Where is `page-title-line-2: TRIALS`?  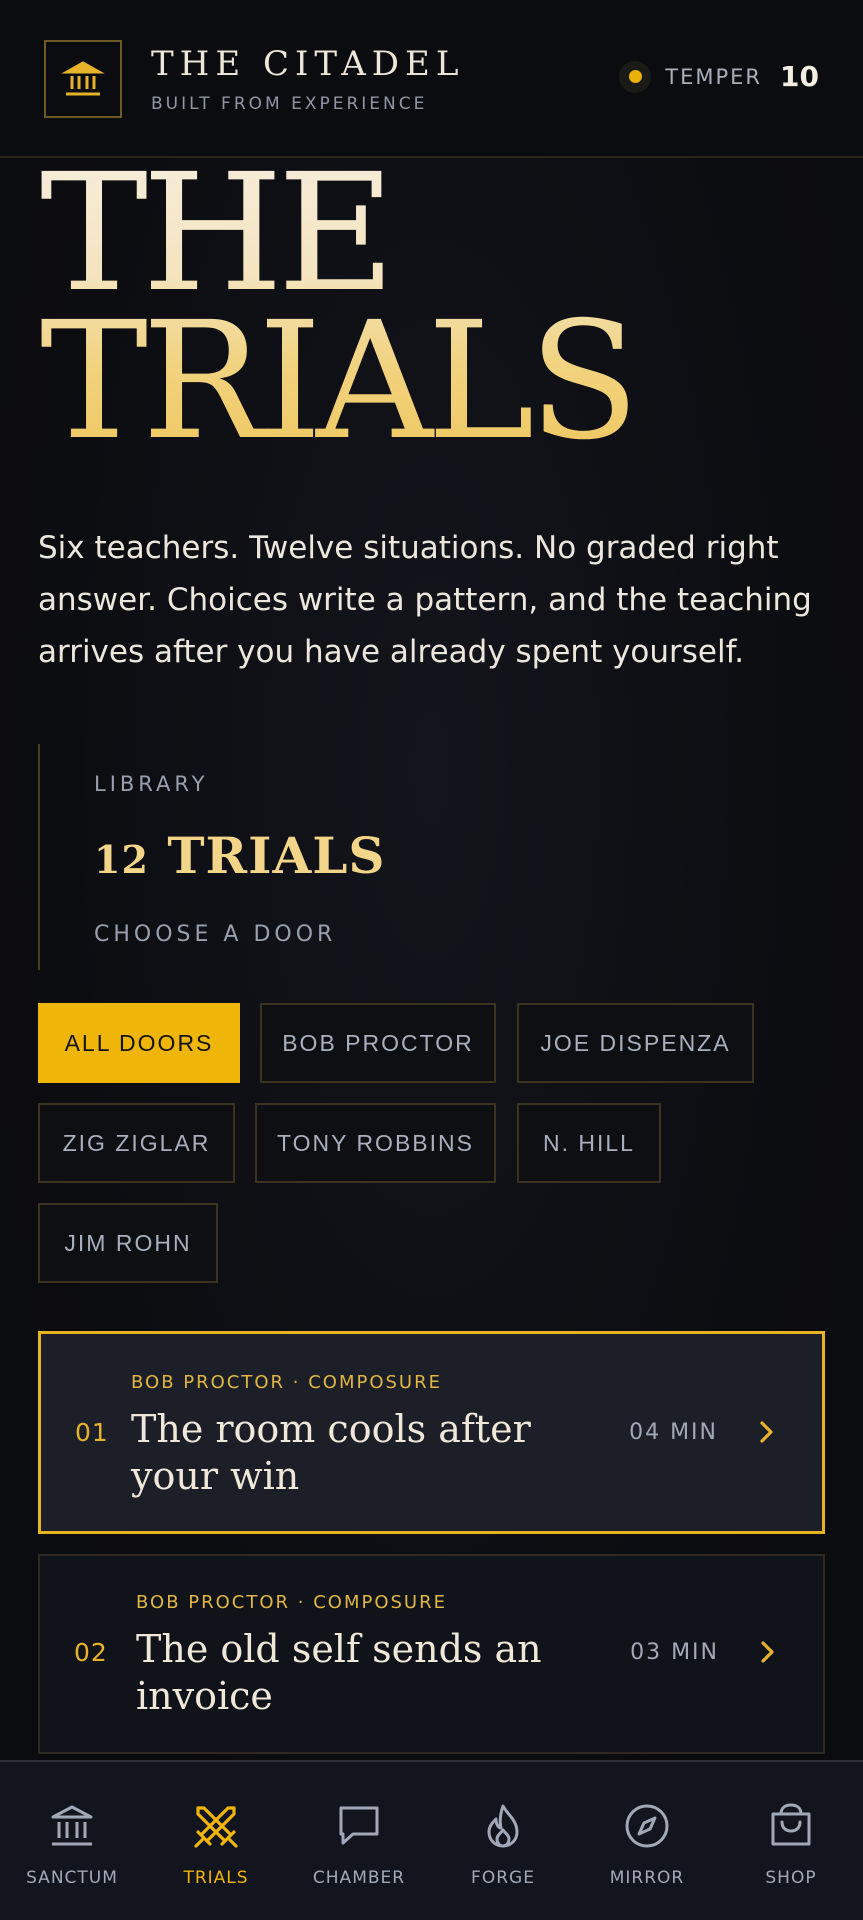
page-title-line-2: TRIALS is located at coordinates (337, 382).